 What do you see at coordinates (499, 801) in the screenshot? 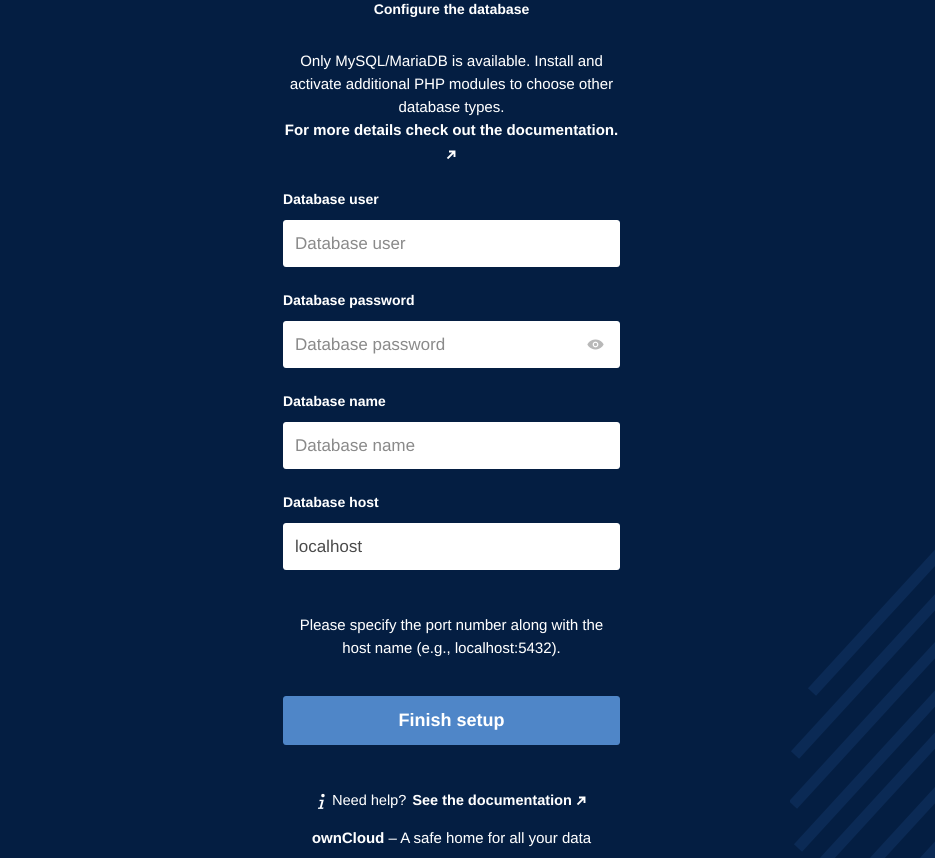
I see `documentation-link: See the documentation` at bounding box center [499, 801].